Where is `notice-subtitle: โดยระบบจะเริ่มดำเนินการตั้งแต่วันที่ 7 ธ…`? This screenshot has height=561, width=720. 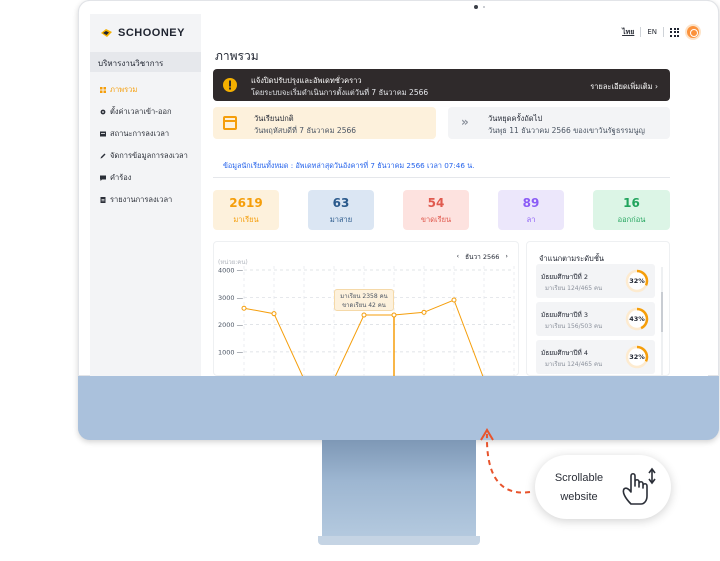 notice-subtitle: โดยระบบจะเริ่มดำเนินการตั้งแต่วันที่ 7 ธ… is located at coordinates (340, 92).